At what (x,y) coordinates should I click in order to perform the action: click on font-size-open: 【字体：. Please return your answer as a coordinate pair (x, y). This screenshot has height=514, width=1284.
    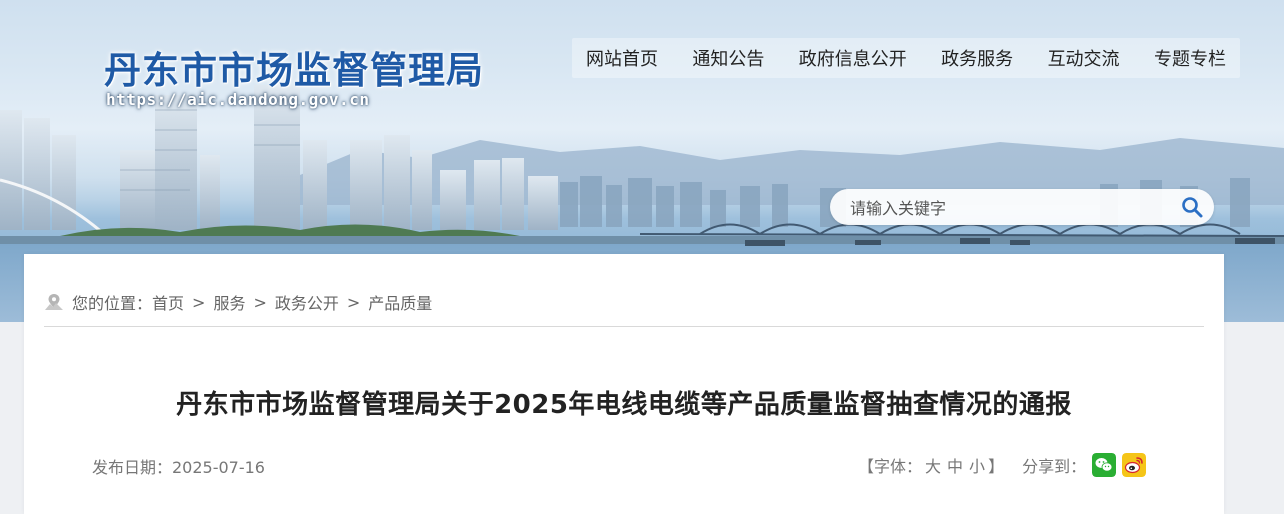
    Looking at the image, I should click on (890, 466).